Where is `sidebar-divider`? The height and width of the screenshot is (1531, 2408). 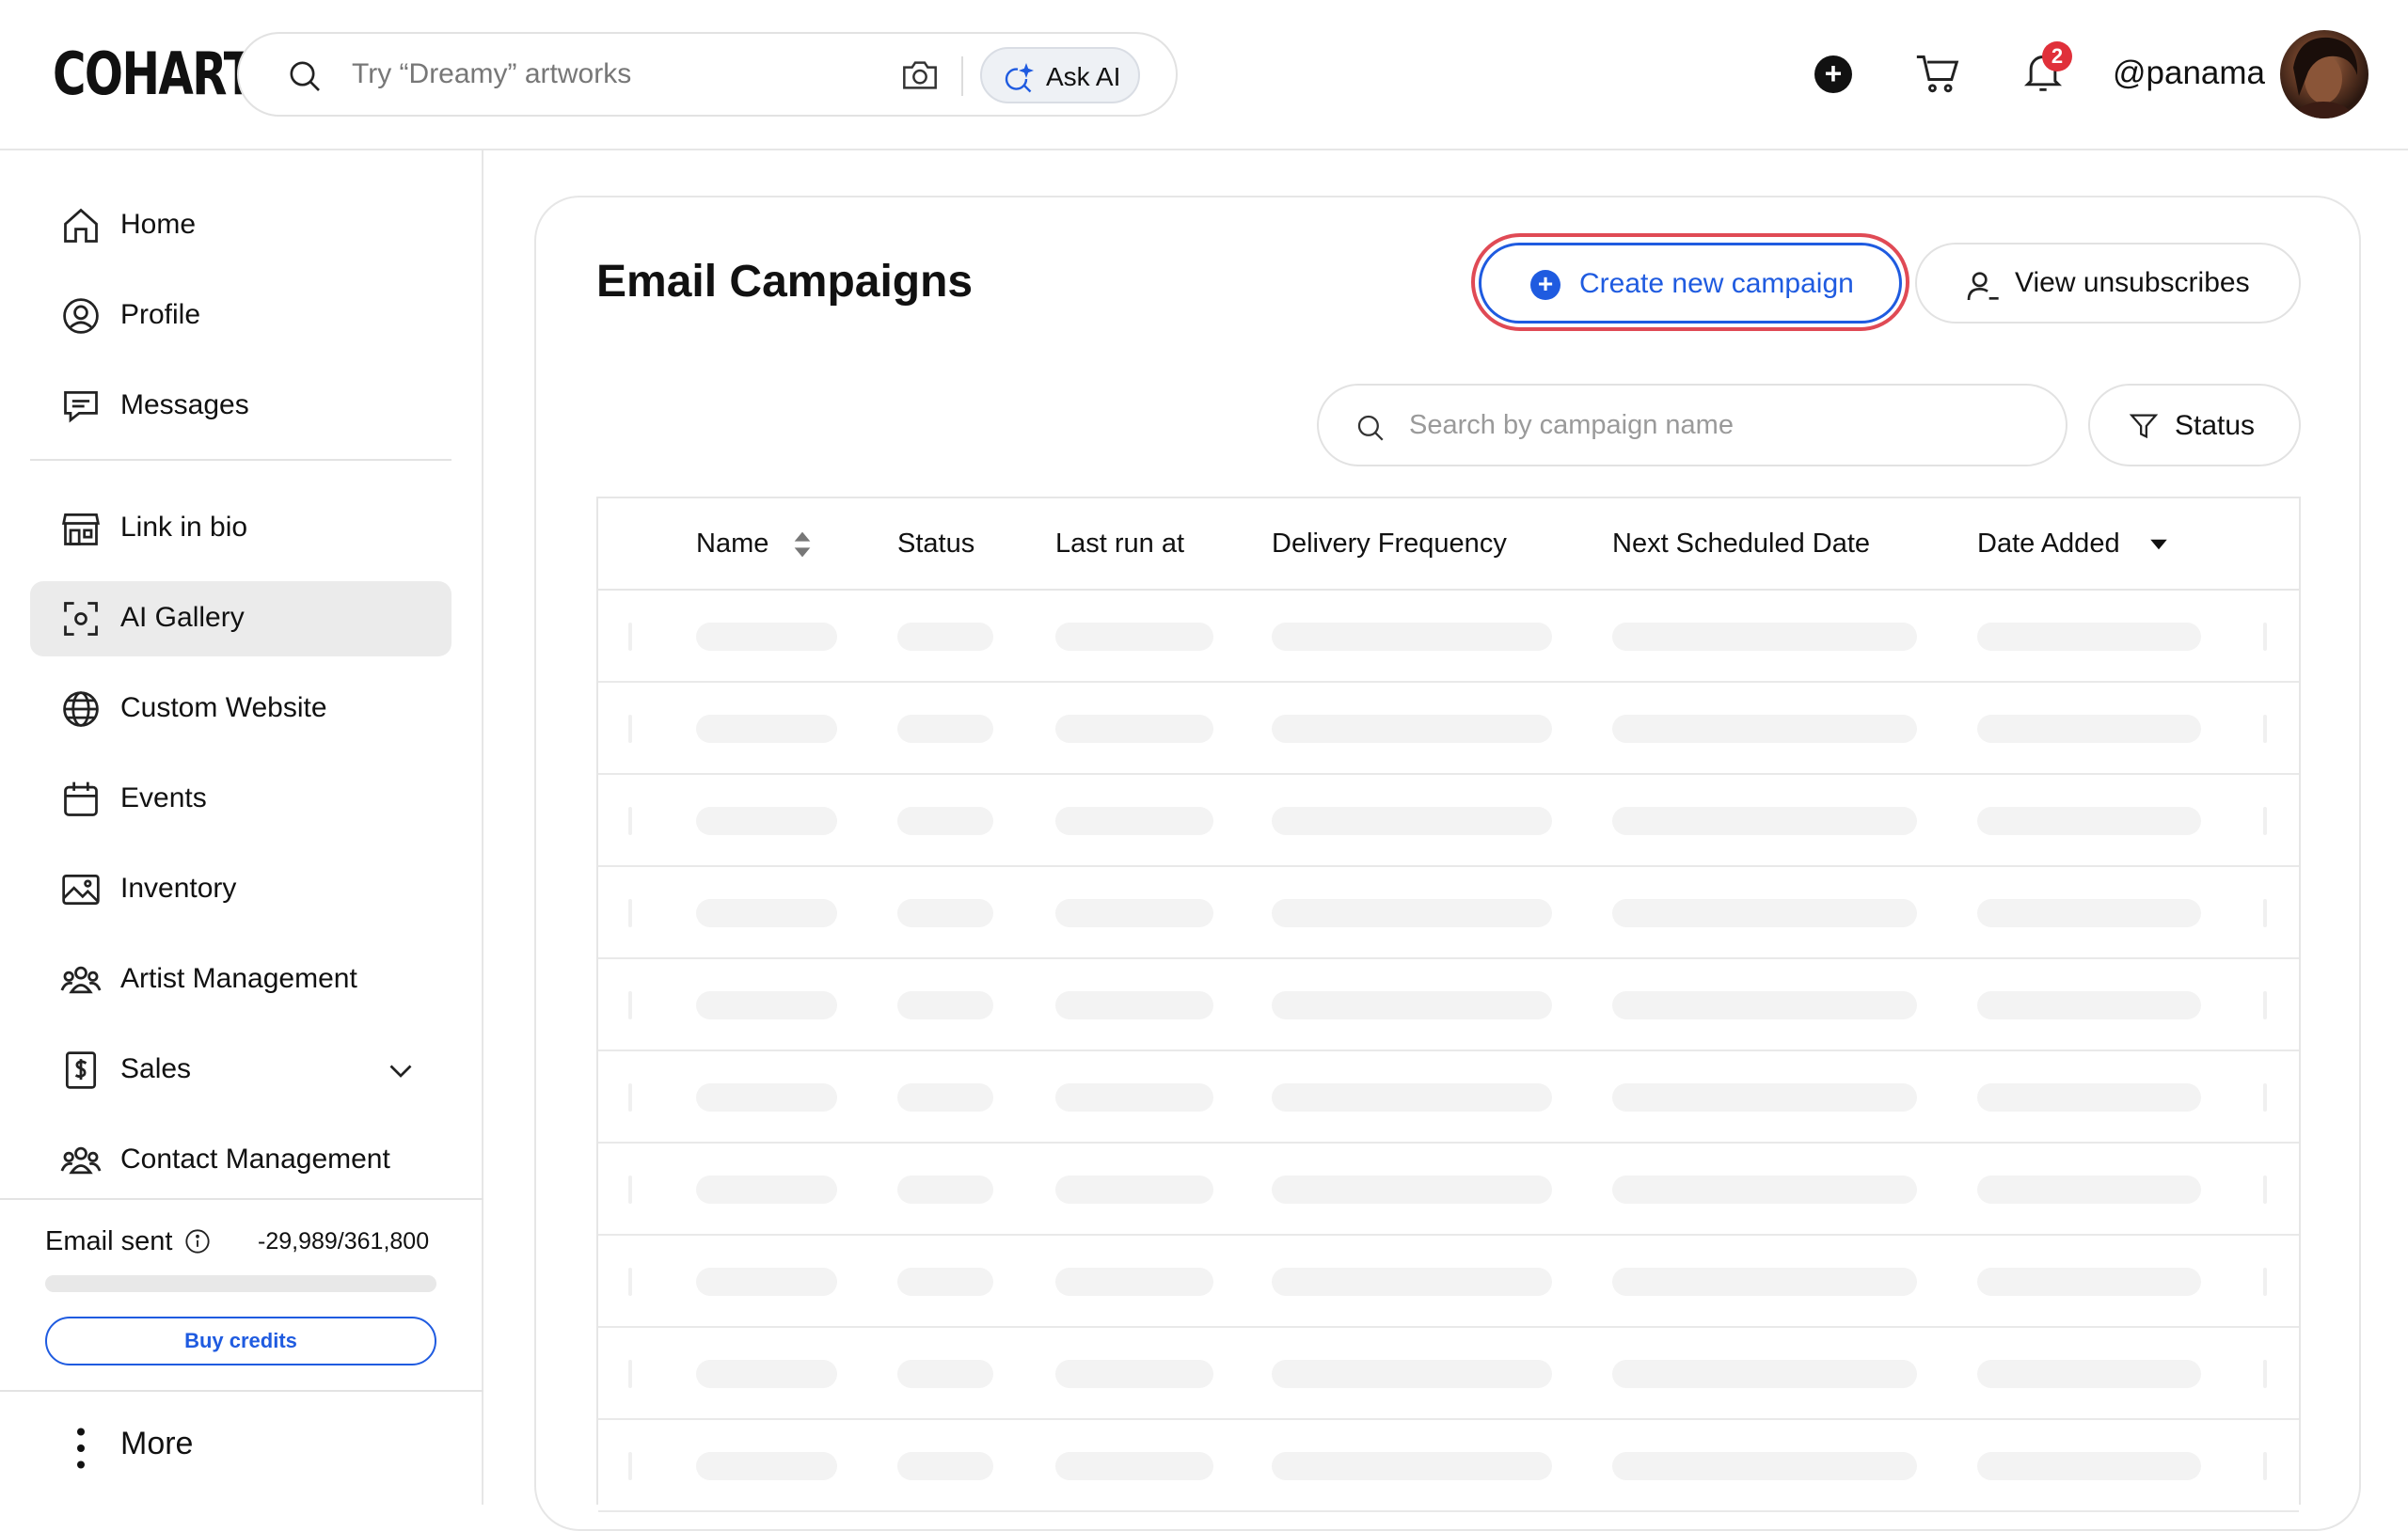 sidebar-divider is located at coordinates (241, 460).